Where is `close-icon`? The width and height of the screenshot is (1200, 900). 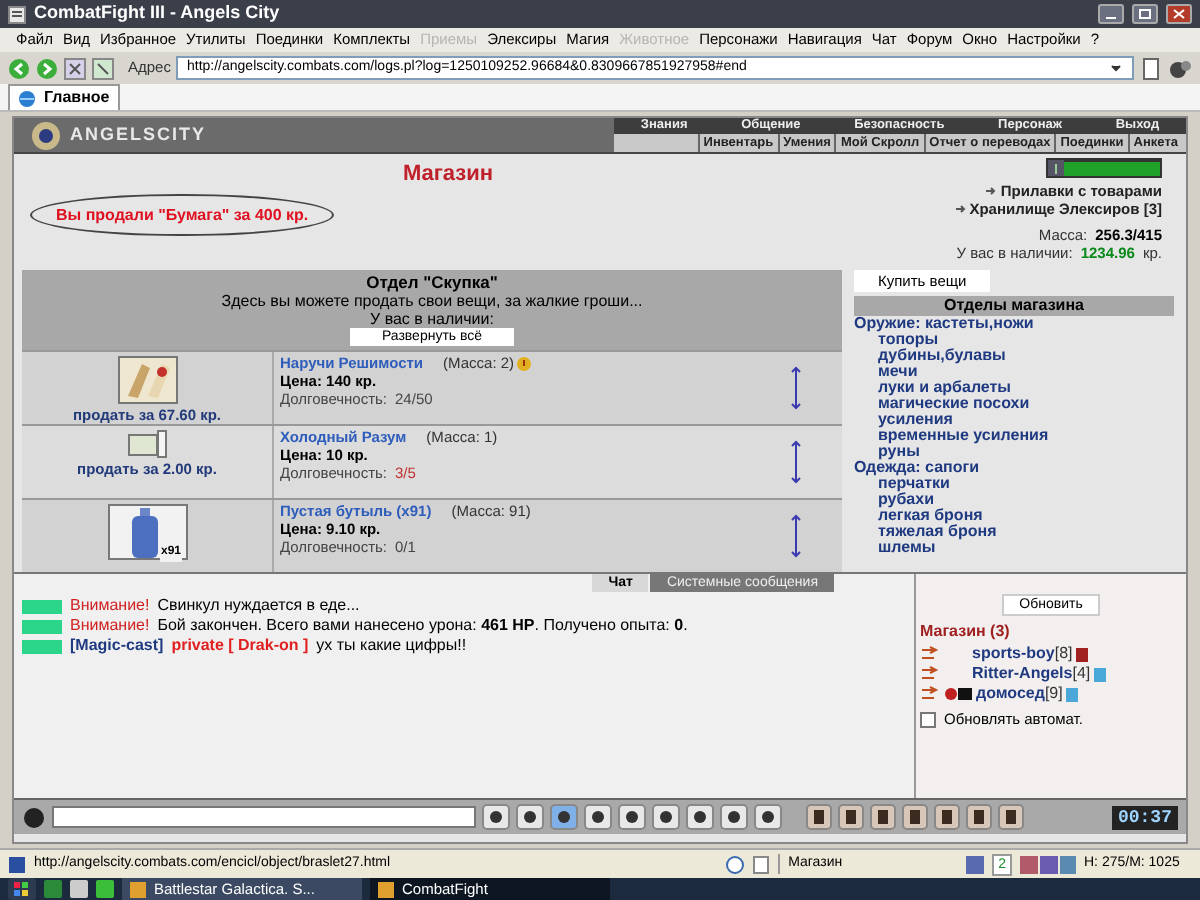 close-icon is located at coordinates (1179, 14).